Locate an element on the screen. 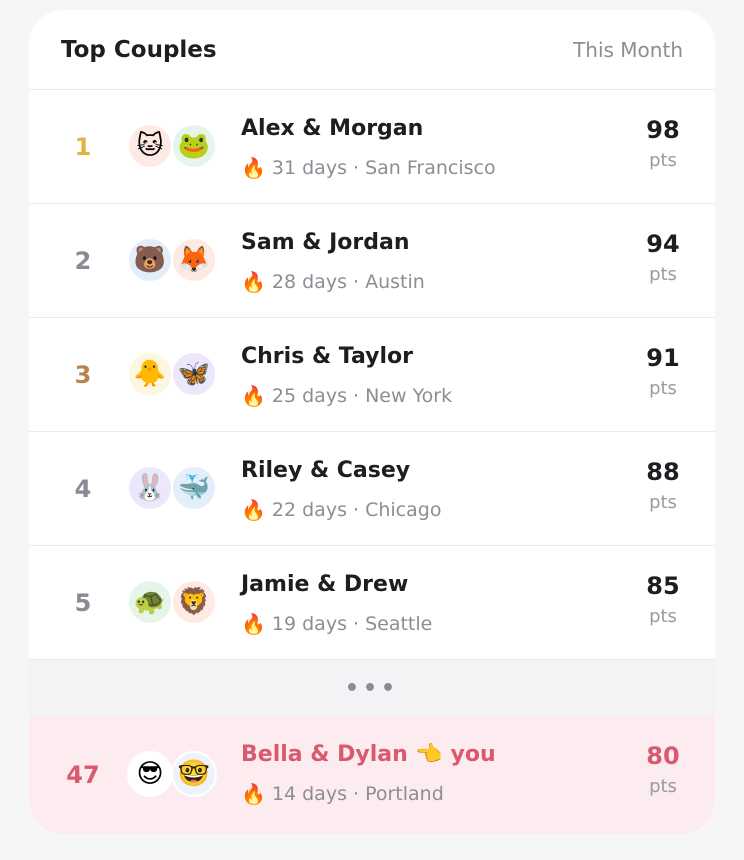 The height and width of the screenshot is (860, 744). couple-meta: 🔥 14 days · Portland is located at coordinates (342, 794).